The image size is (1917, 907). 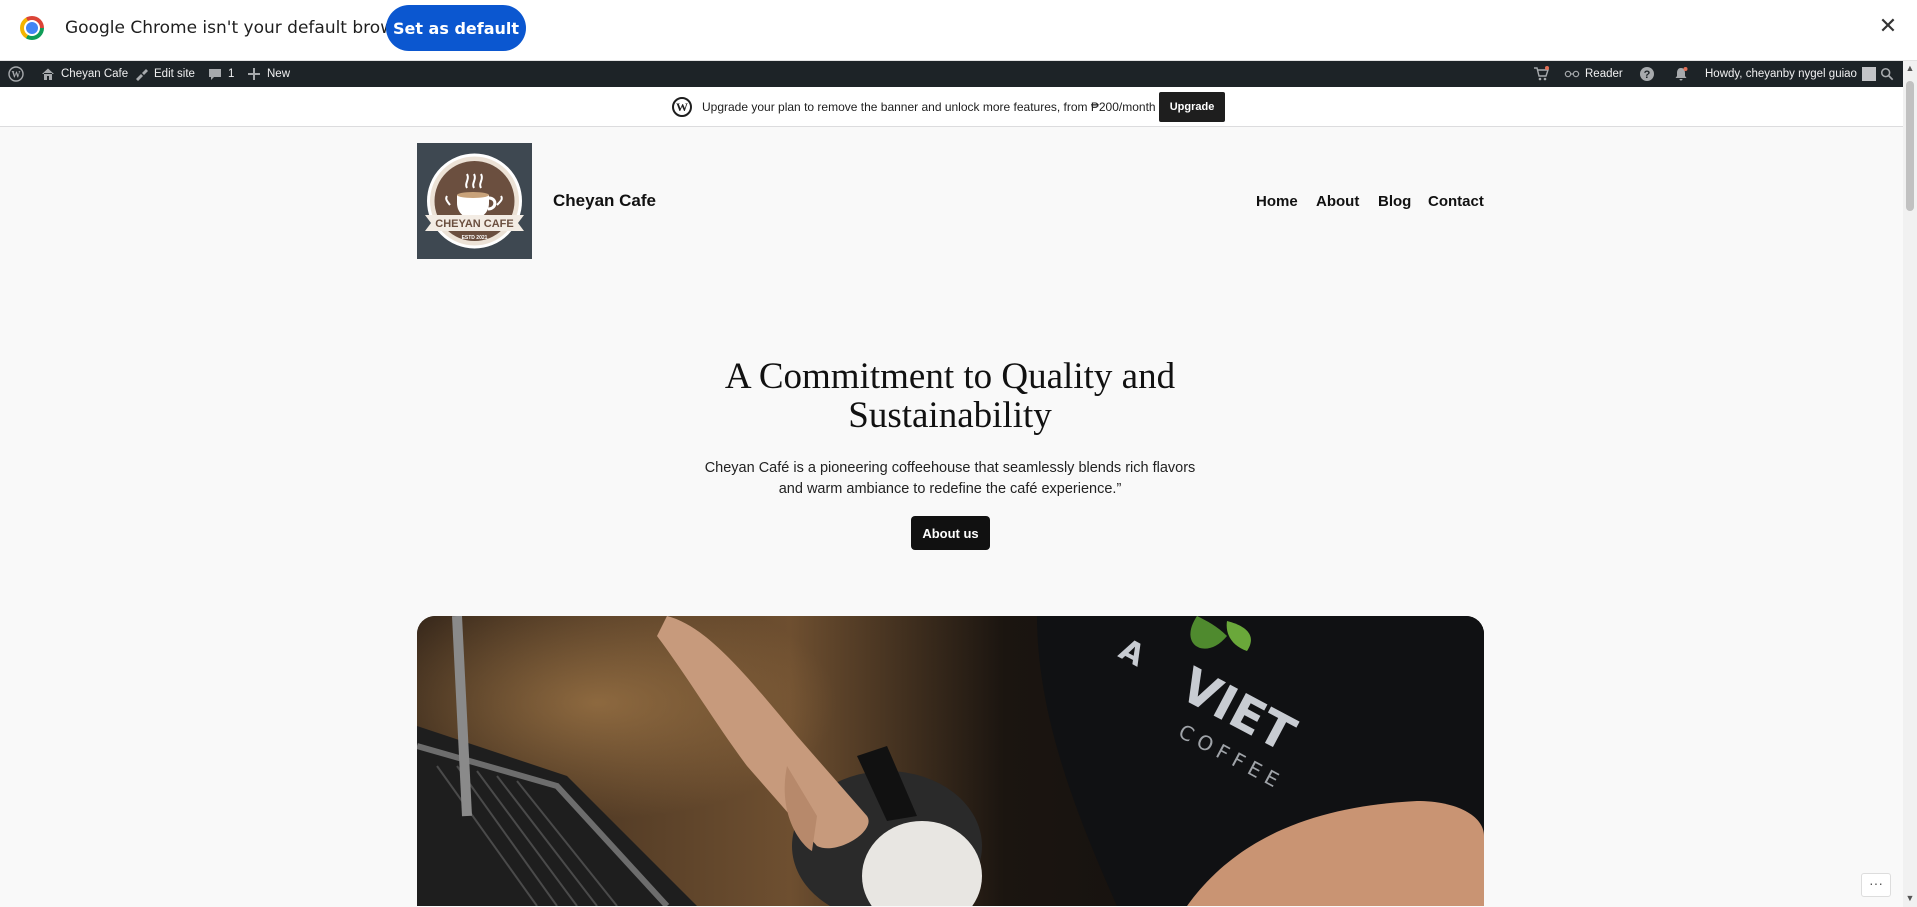 What do you see at coordinates (475, 238) in the screenshot?
I see `svg-text: ESTD 2021` at bounding box center [475, 238].